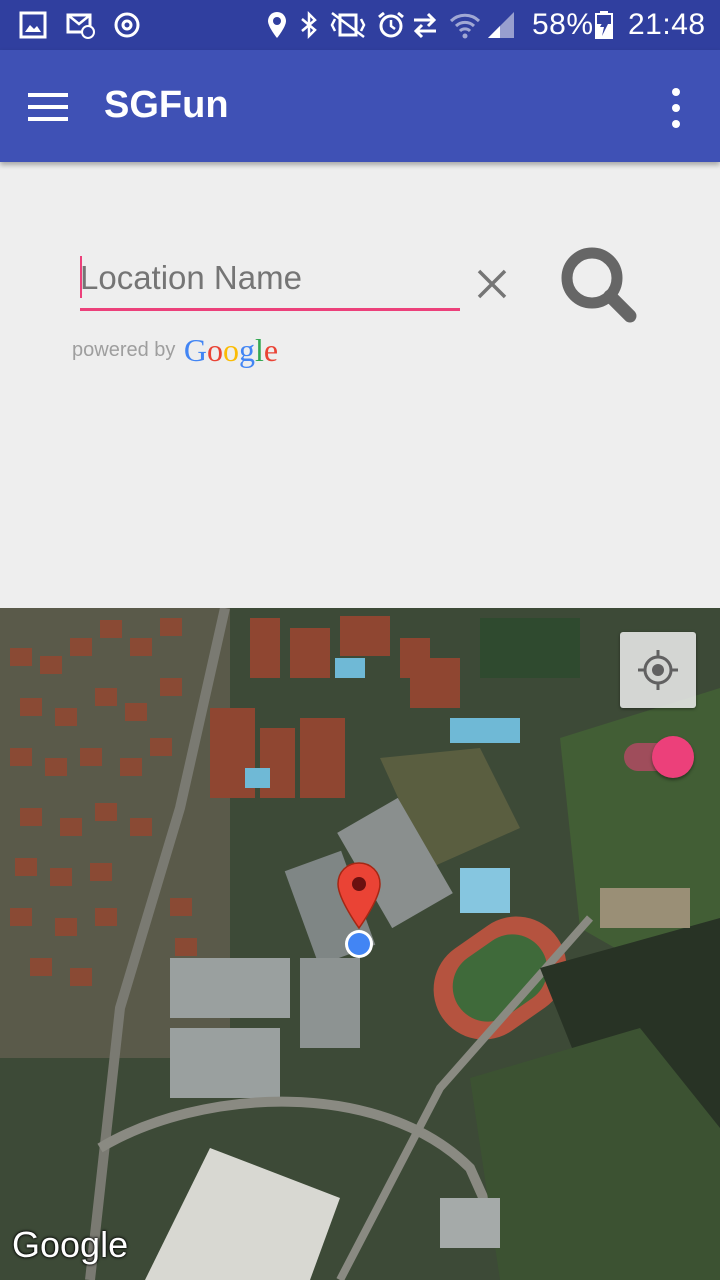 The width and height of the screenshot is (720, 1280). Describe the element at coordinates (265, 278) in the screenshot. I see `location-name-input` at that location.